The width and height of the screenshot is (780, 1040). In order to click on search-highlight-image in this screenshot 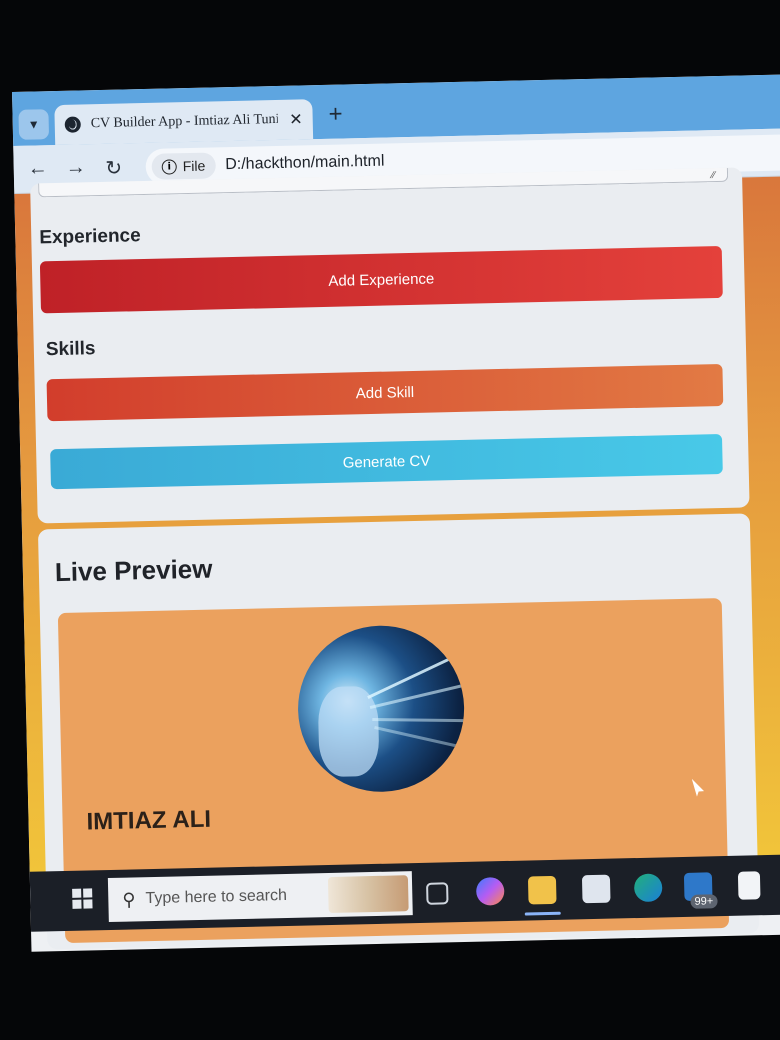, I will do `click(368, 894)`.